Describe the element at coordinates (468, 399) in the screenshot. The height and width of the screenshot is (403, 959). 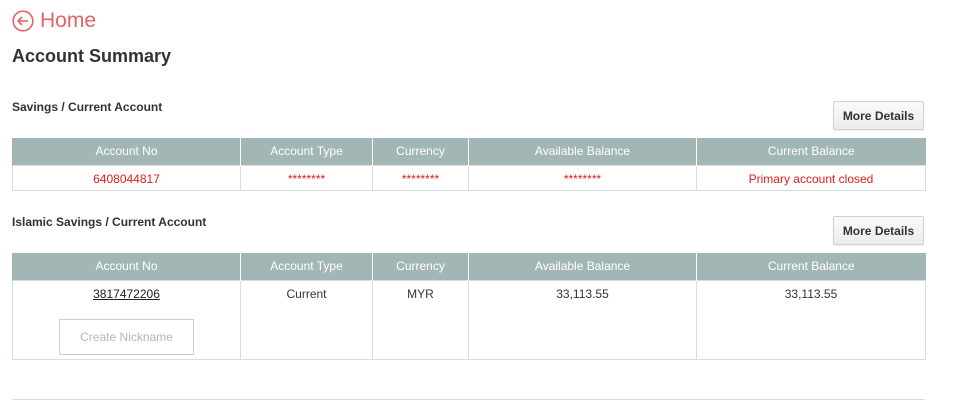
I see `divider` at that location.